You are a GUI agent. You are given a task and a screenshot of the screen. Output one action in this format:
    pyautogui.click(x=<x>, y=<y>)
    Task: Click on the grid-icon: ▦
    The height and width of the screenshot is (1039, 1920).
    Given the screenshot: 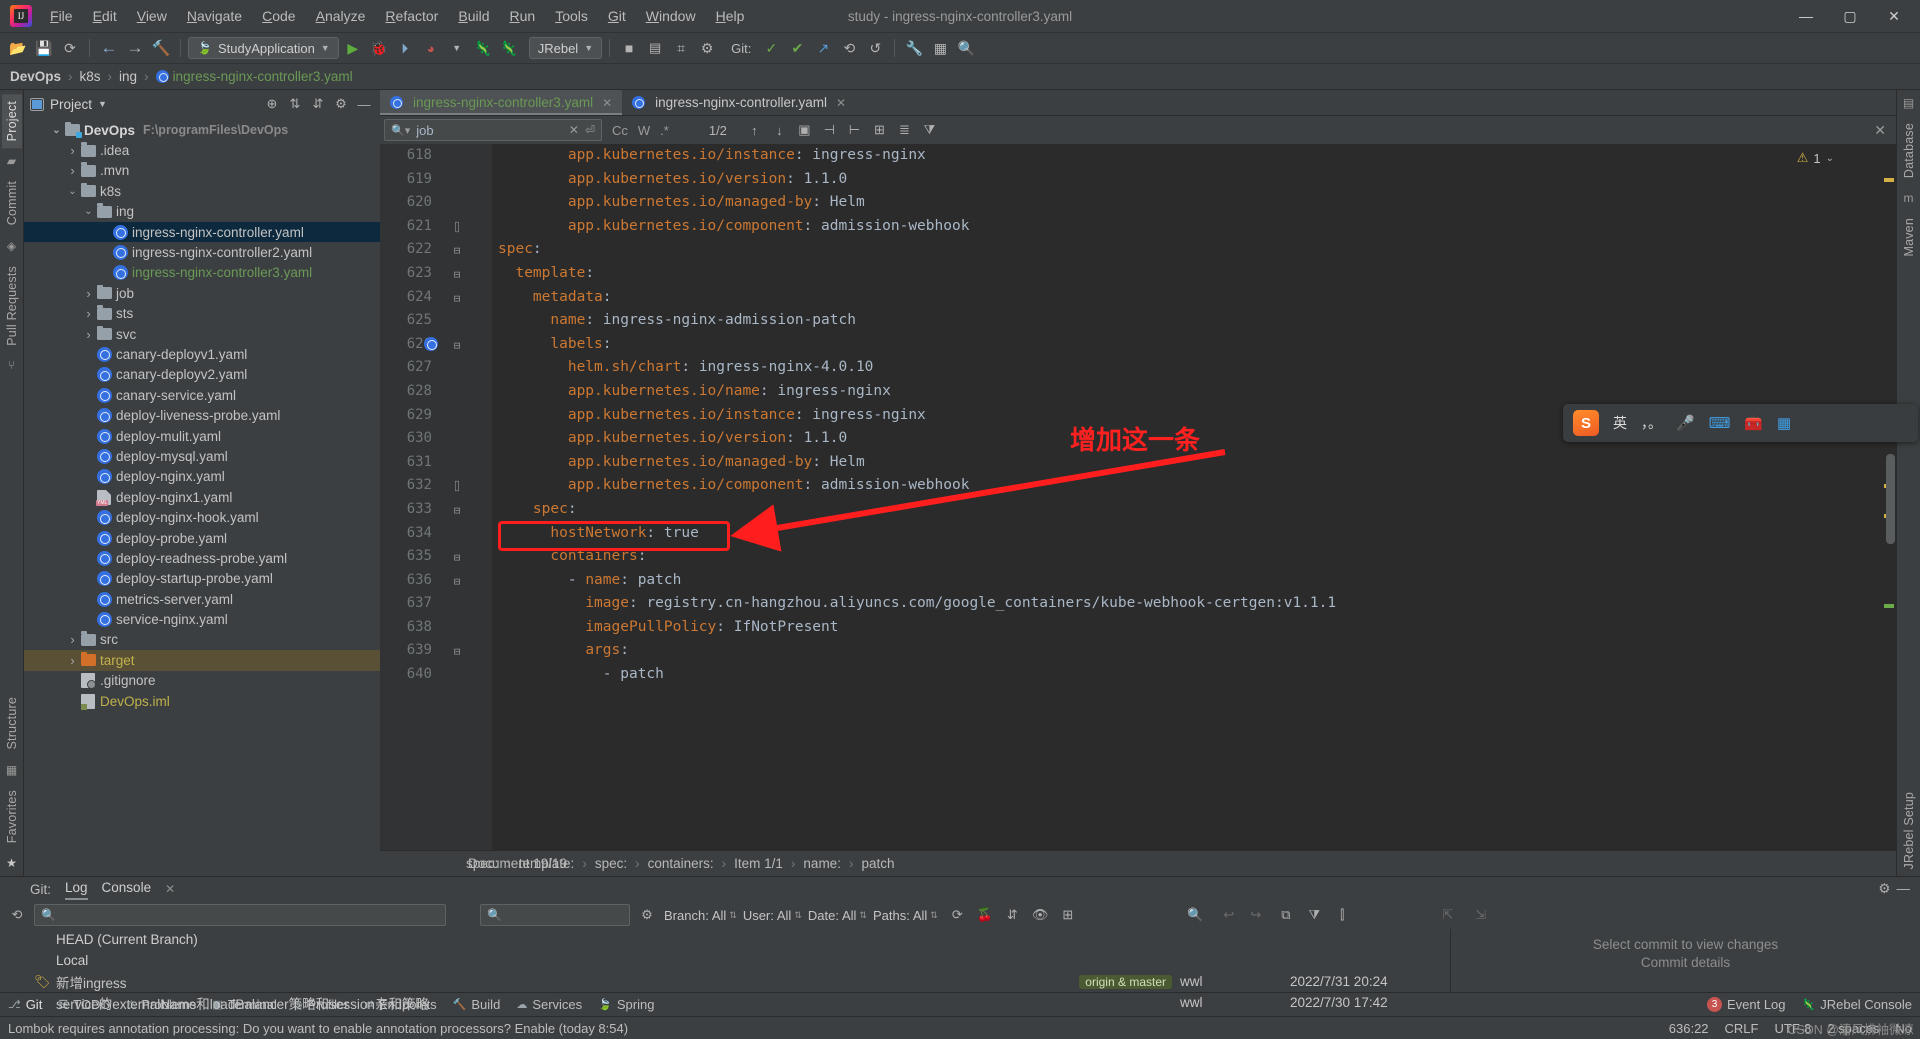 What is the action you would take?
    pyautogui.click(x=1784, y=423)
    